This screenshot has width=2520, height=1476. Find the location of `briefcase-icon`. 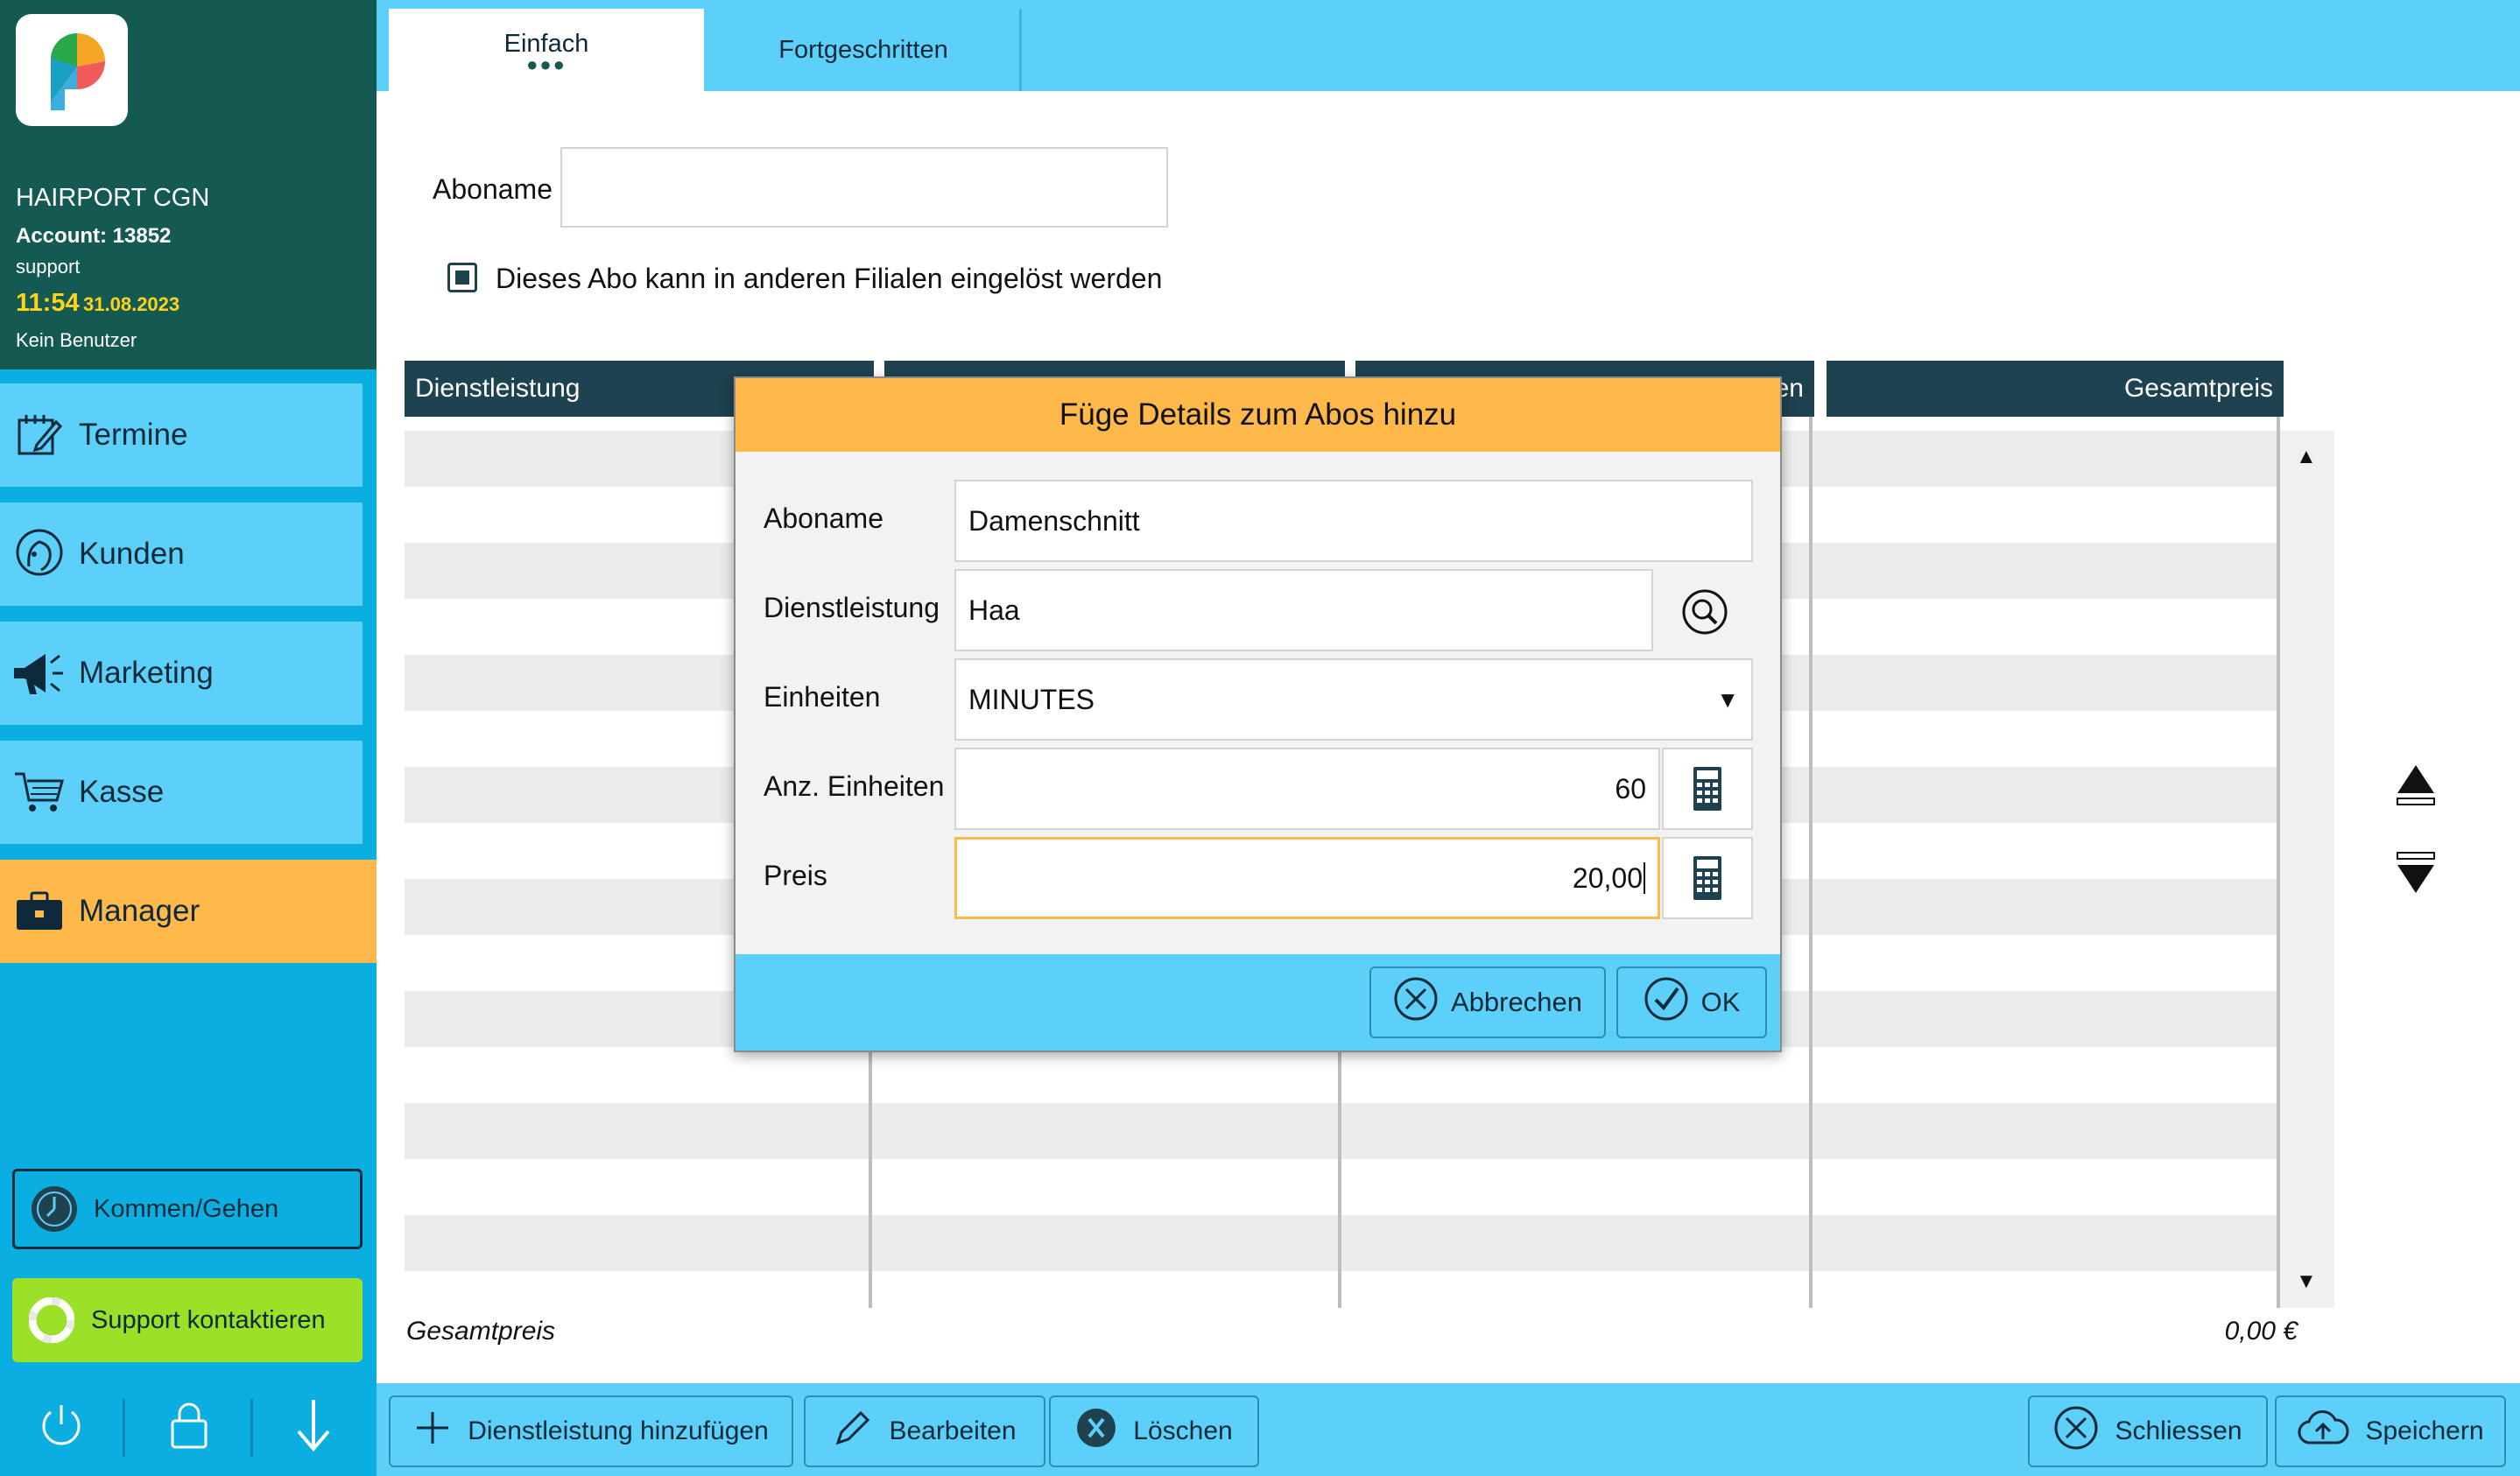

briefcase-icon is located at coordinates (39, 911).